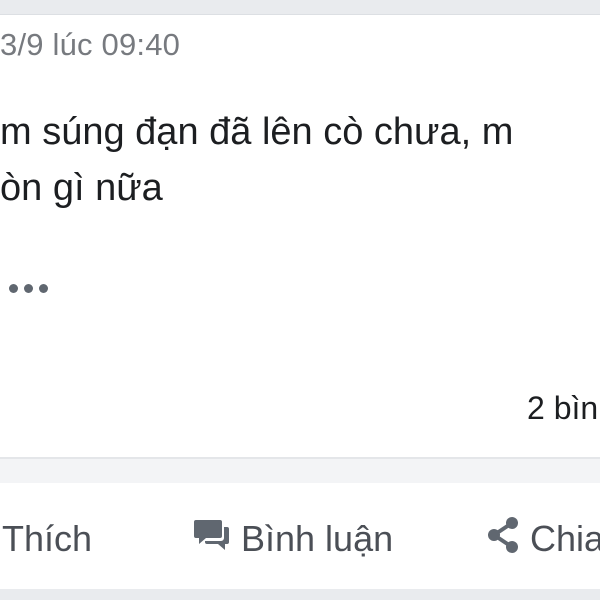 The width and height of the screenshot is (600, 600). I want to click on comment-button: Bình luận, so click(293, 539).